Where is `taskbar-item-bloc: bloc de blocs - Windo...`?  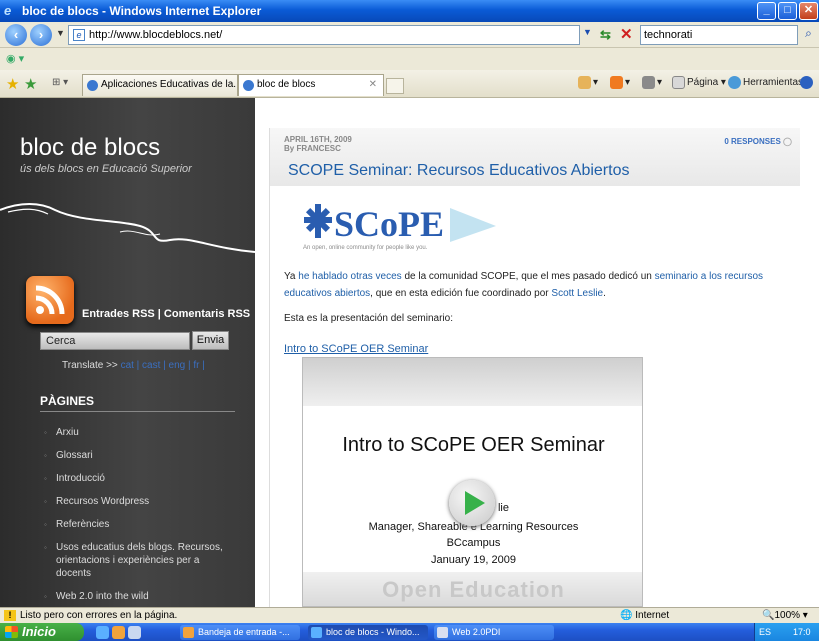
taskbar-item-bloc: bloc de blocs - Windo... is located at coordinates (368, 632).